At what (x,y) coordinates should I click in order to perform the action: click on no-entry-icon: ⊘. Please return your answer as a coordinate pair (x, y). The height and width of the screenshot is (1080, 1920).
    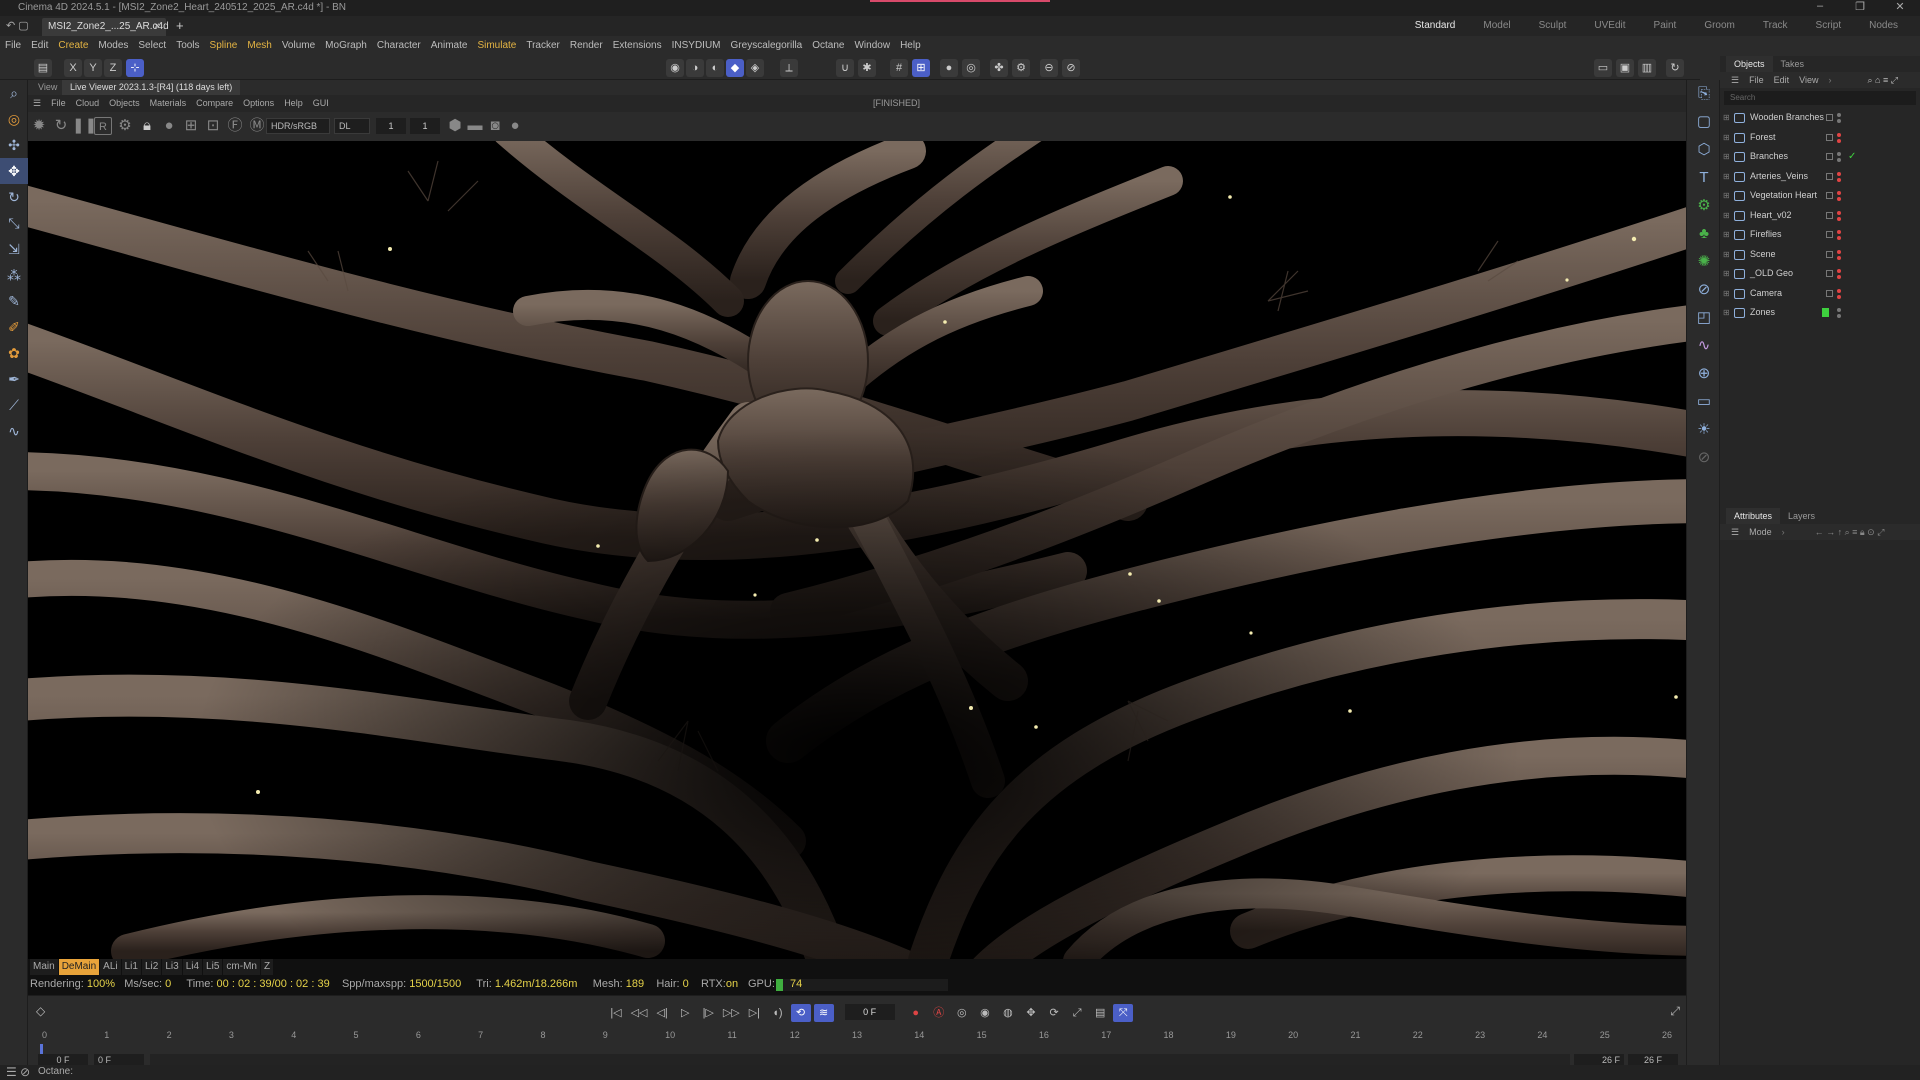
    Looking at the image, I should click on (1071, 68).